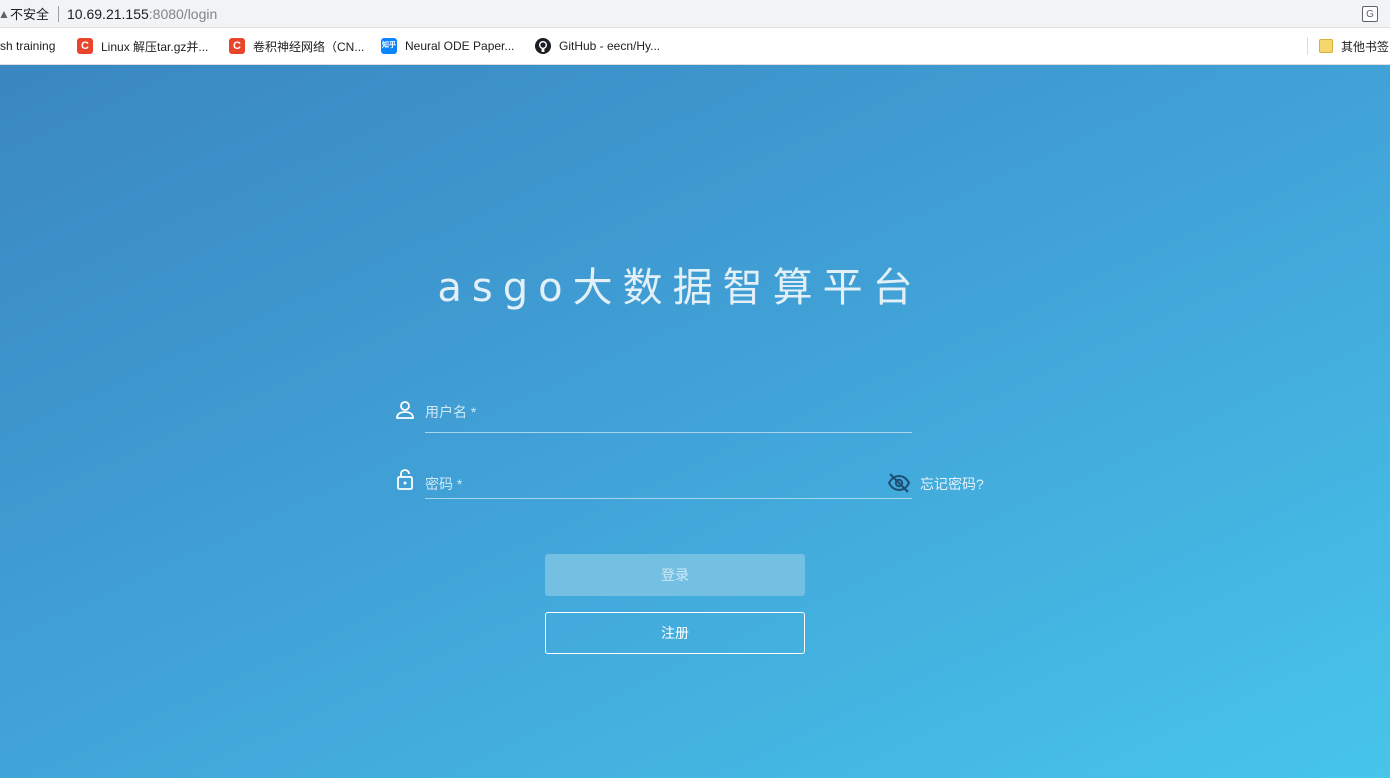 The height and width of the screenshot is (778, 1390). Describe the element at coordinates (405, 410) in the screenshot. I see `user-icon` at that location.